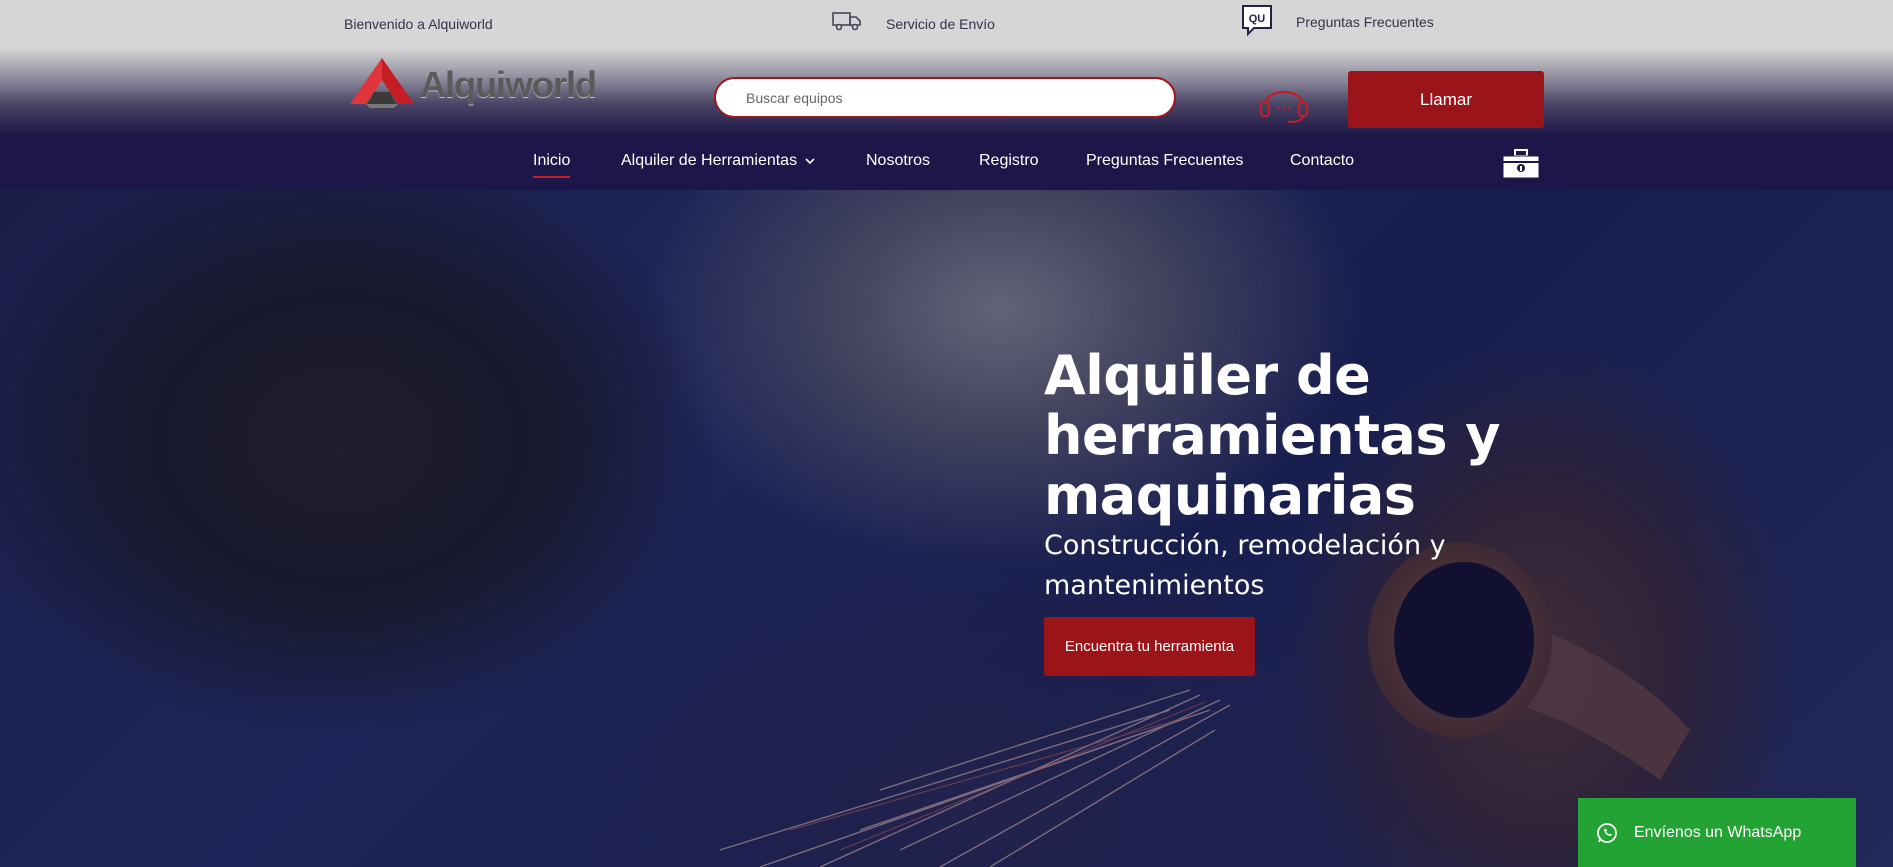 The width and height of the screenshot is (1893, 867). Describe the element at coordinates (898, 161) in the screenshot. I see `nav-item-nosotros: Nosotros` at that location.